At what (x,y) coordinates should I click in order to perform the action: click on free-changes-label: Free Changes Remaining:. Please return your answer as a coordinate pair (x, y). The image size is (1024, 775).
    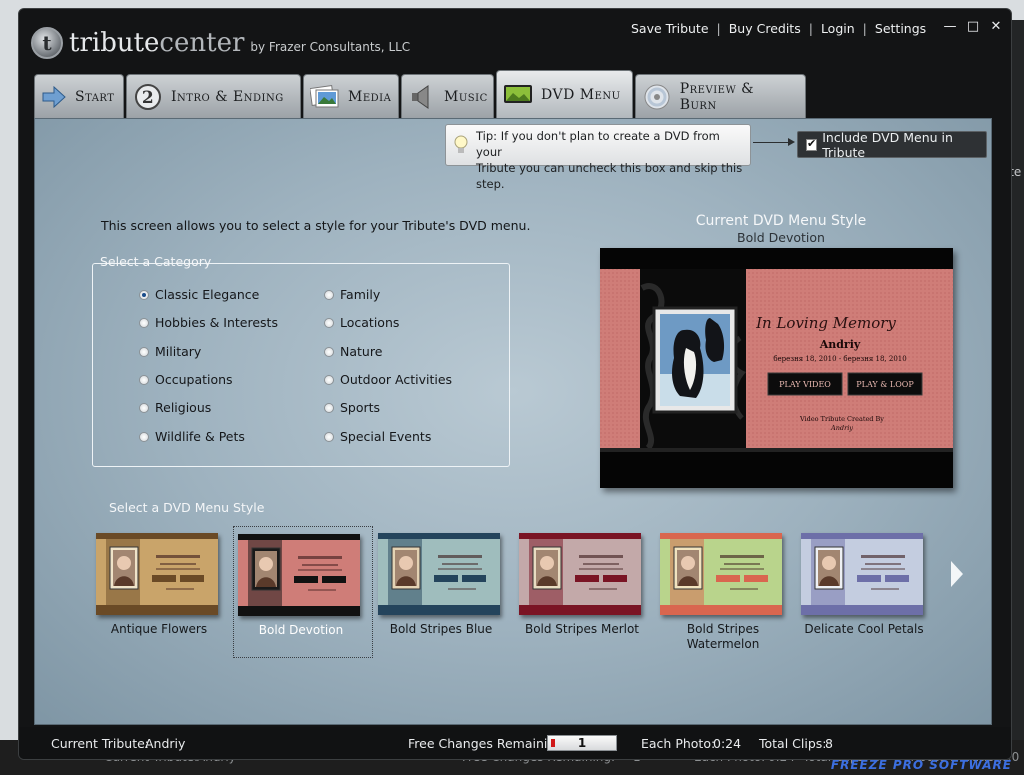
    Looking at the image, I should click on (488, 743).